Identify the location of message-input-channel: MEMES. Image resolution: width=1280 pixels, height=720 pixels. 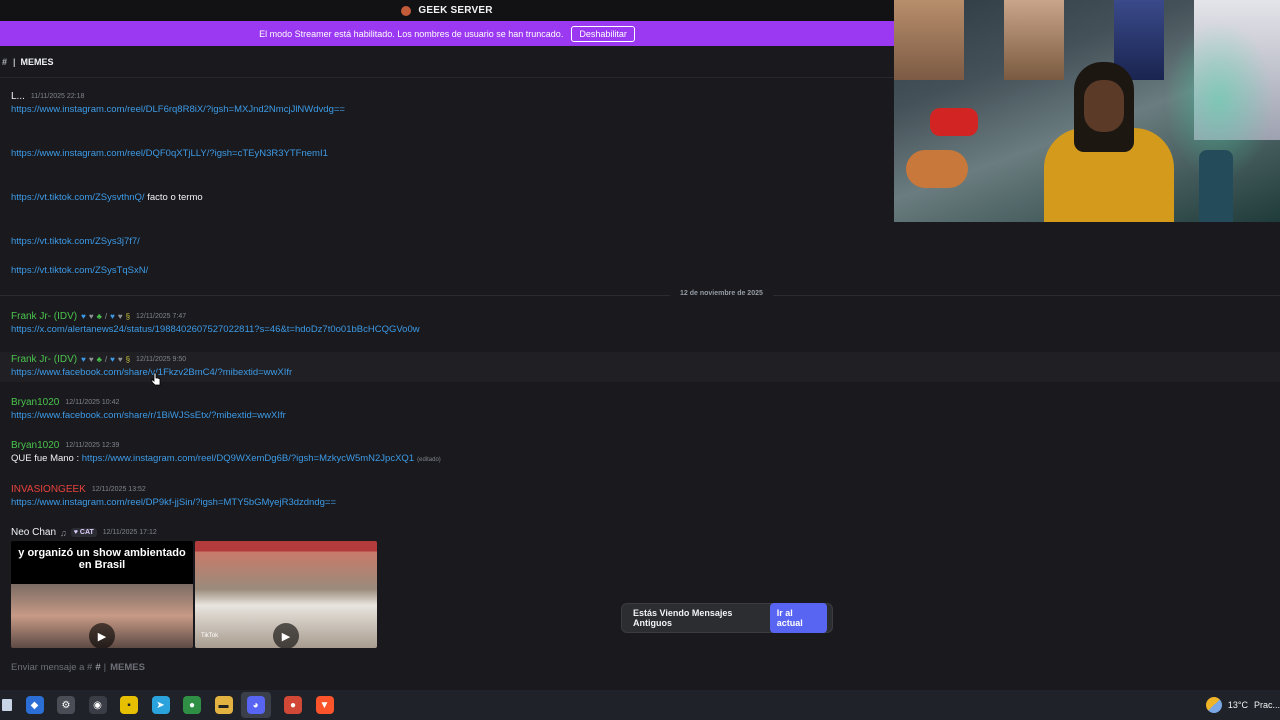
(127, 667).